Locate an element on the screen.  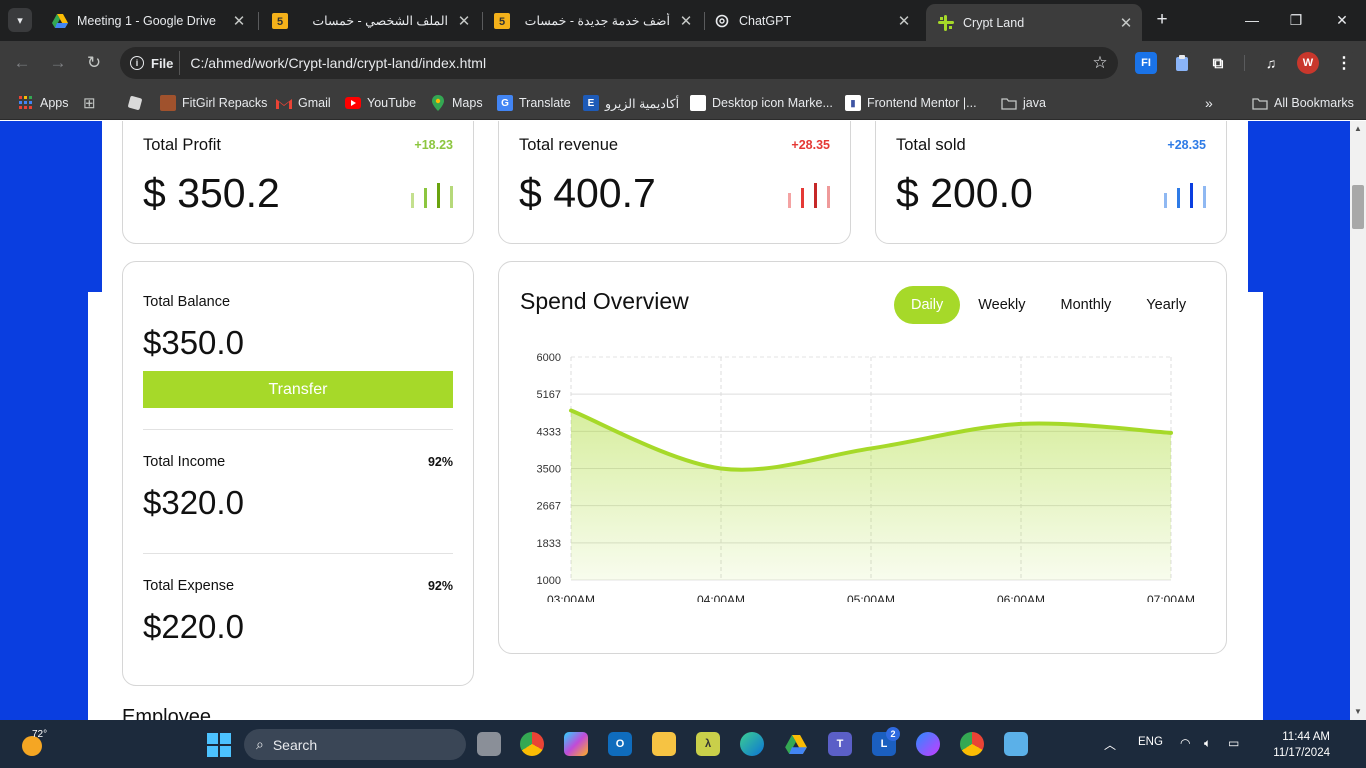
bookmark-apps: Apps is located at coordinates (43, 103).